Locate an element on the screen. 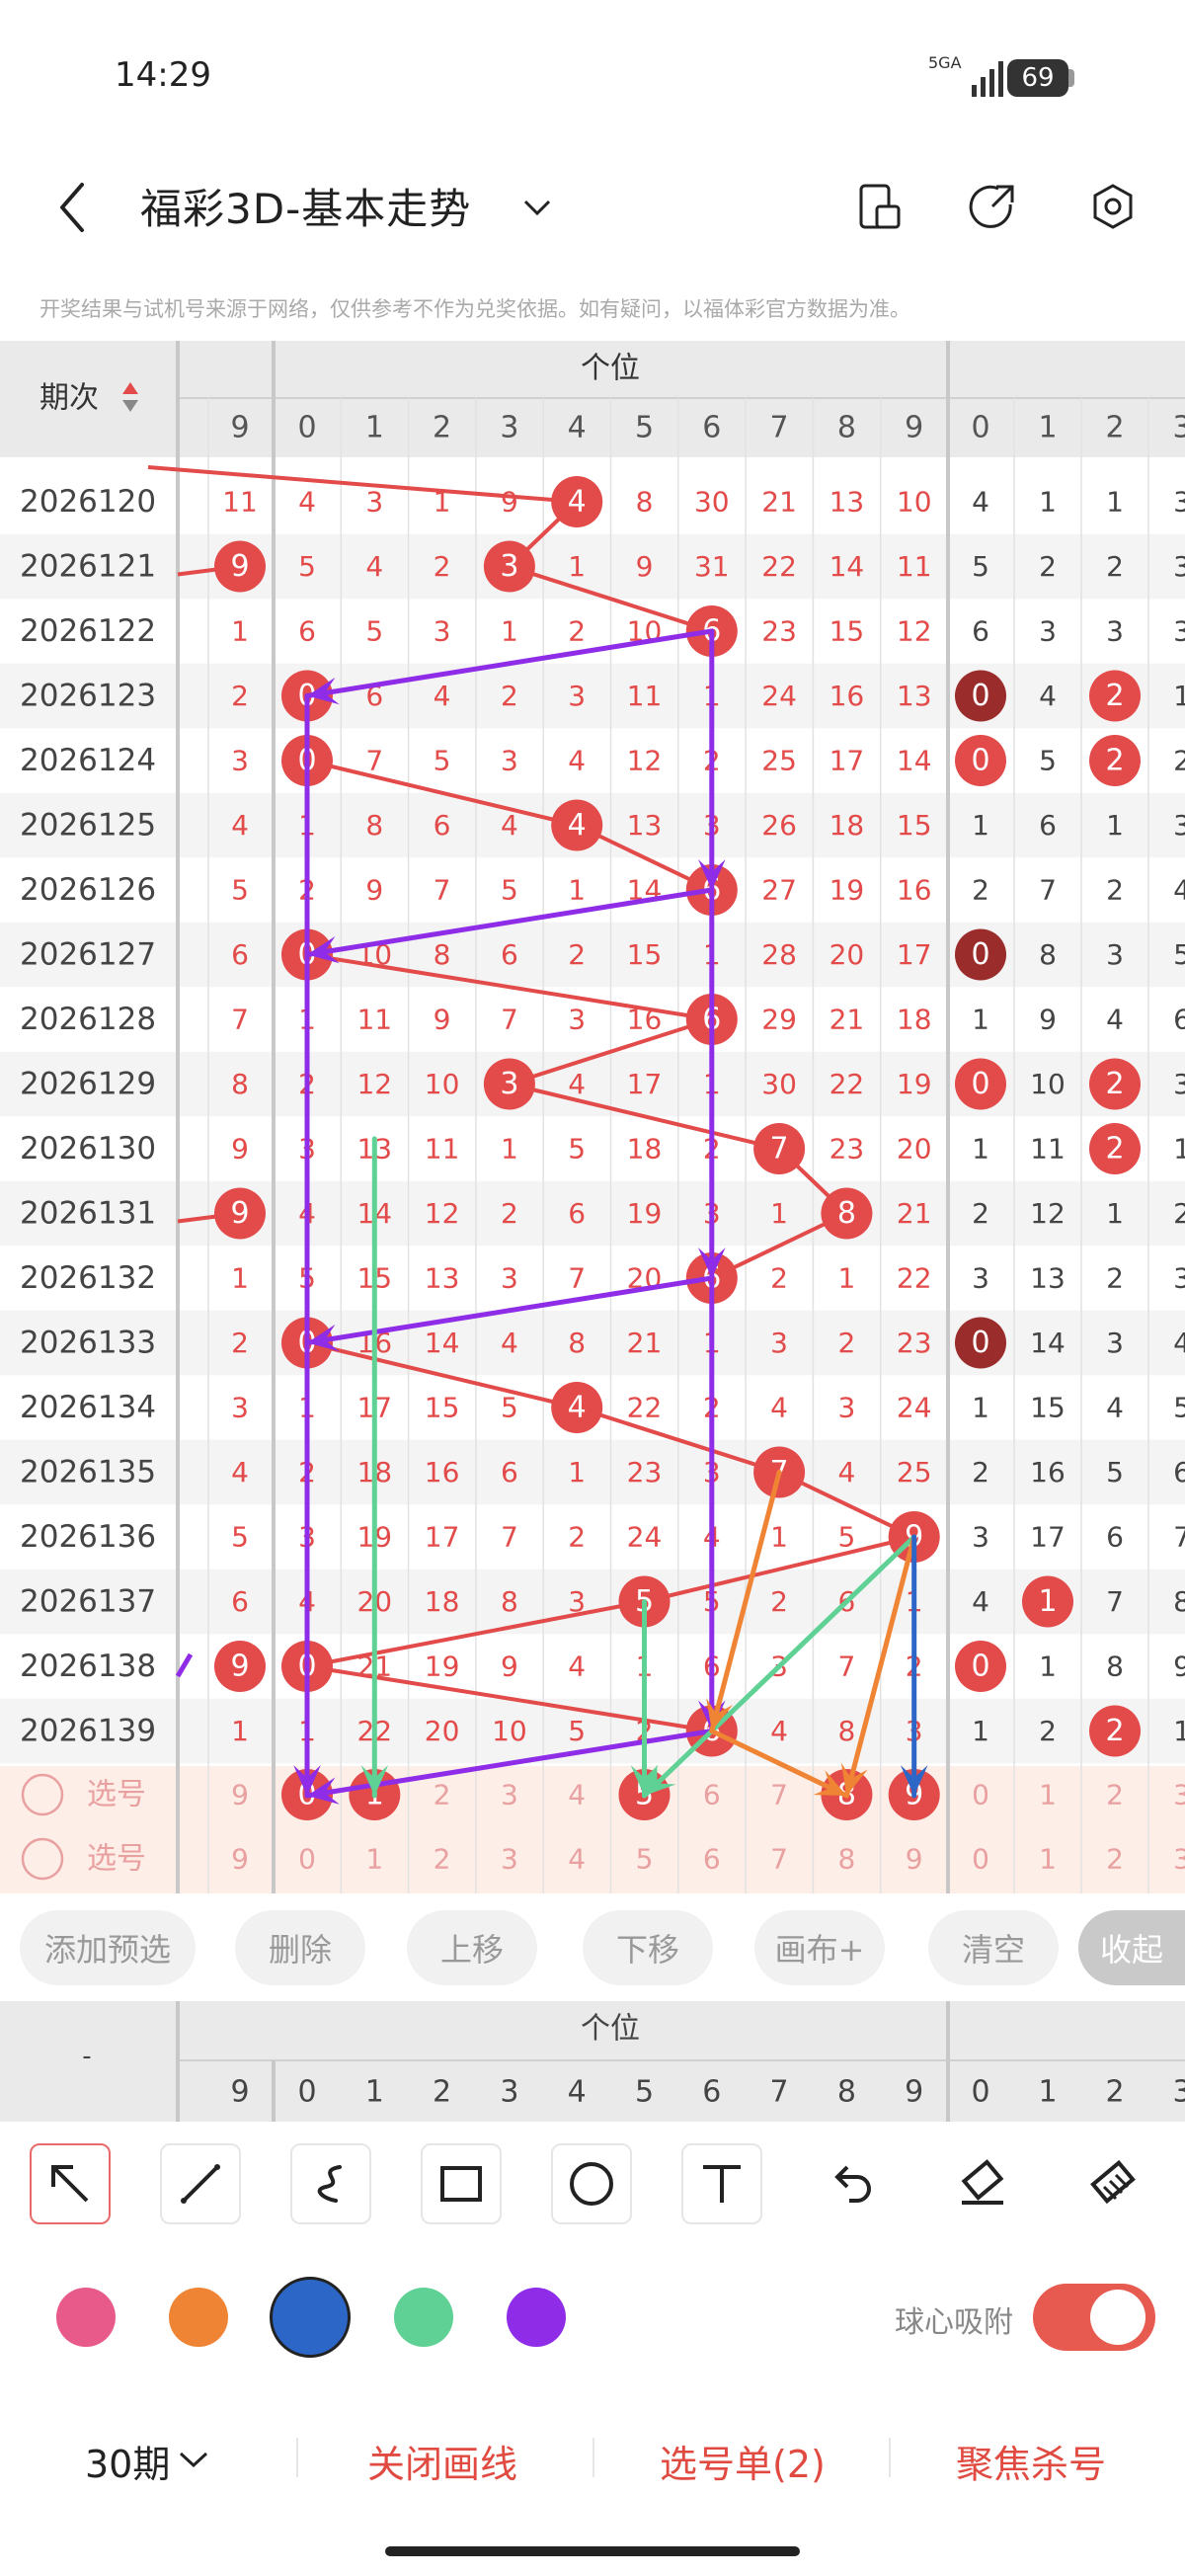  sticky-digit: 3 is located at coordinates (509, 2092).